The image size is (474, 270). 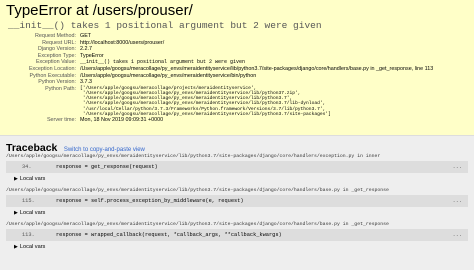 I want to click on meta-value: Mon, 18 Nov 2019 09:09:31 +0000, so click(x=122, y=119).